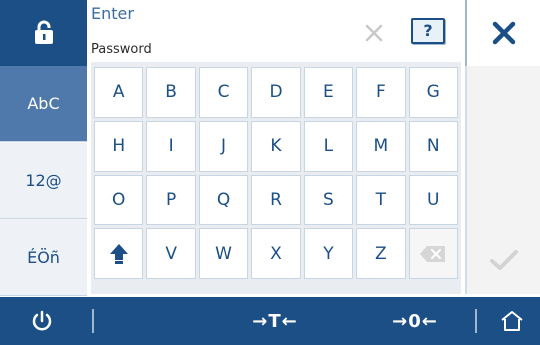 The image size is (540, 345). I want to click on key-g: G, so click(433, 92).